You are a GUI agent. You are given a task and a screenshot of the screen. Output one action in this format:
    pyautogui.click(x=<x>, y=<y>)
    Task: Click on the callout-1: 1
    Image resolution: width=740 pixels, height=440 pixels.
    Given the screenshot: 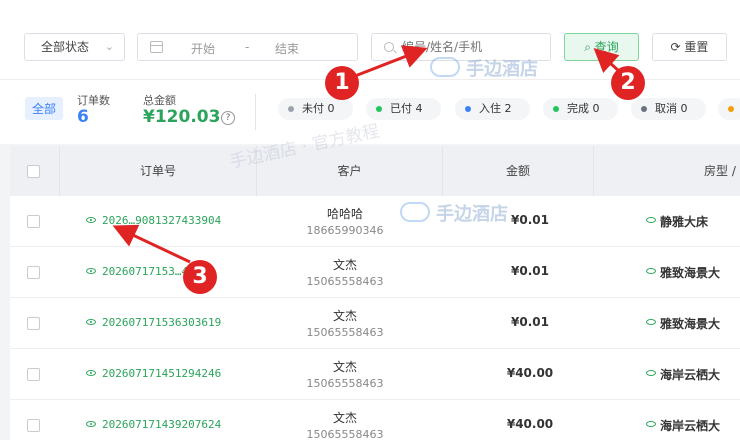 What is the action you would take?
    pyautogui.click(x=342, y=83)
    